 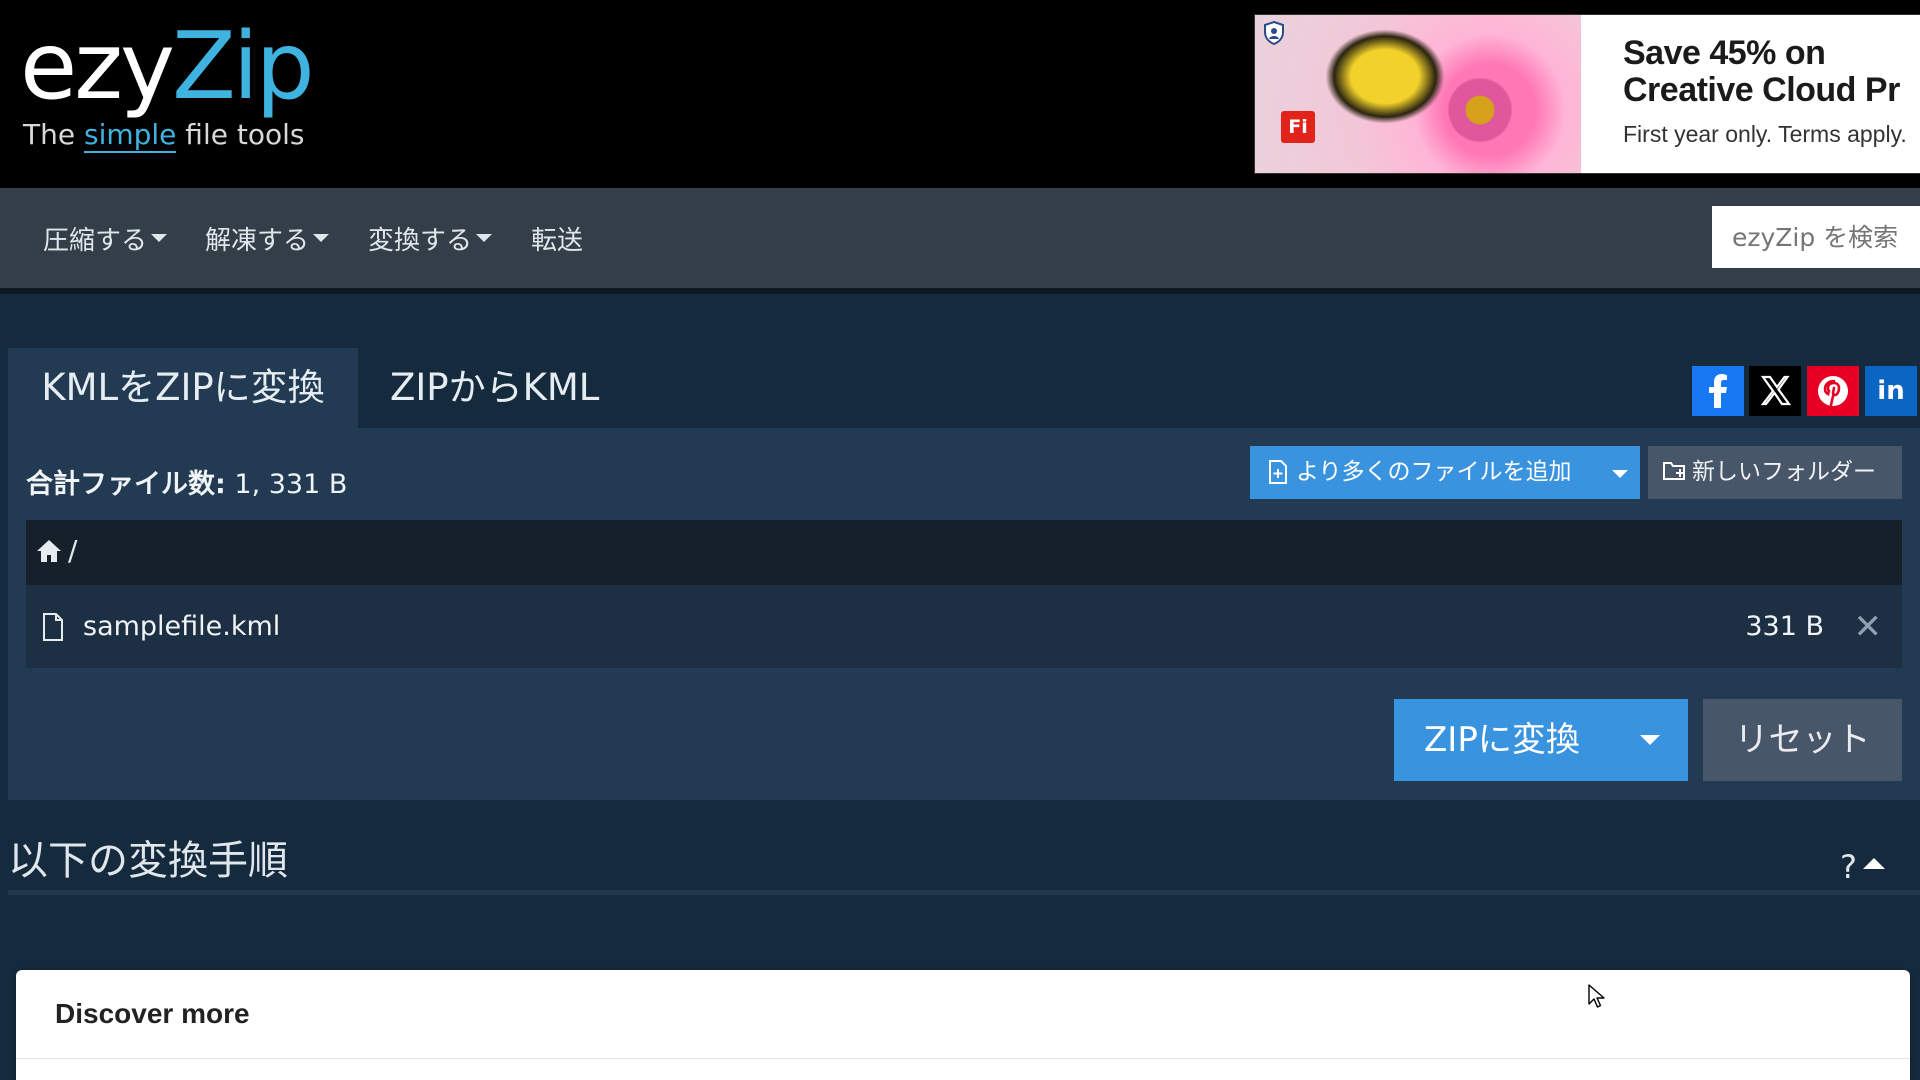 I want to click on nav-compress: 圧縮する, so click(x=105, y=238).